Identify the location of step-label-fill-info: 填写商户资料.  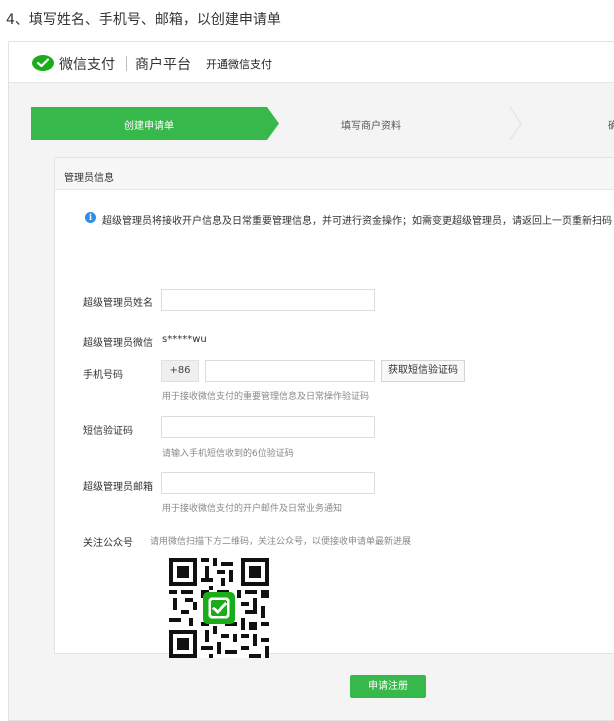
(371, 126).